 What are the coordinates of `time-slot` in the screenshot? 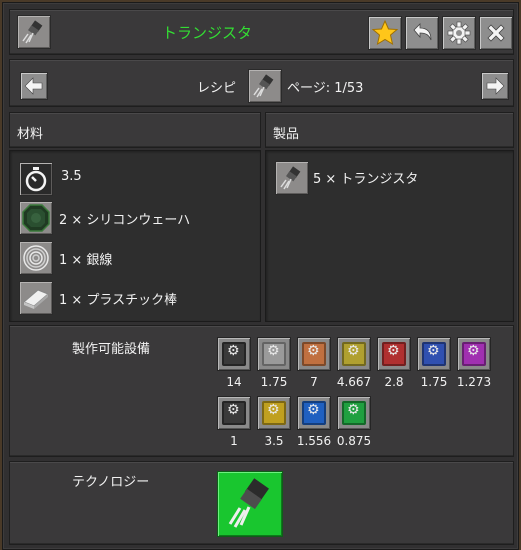 It's located at (36, 179).